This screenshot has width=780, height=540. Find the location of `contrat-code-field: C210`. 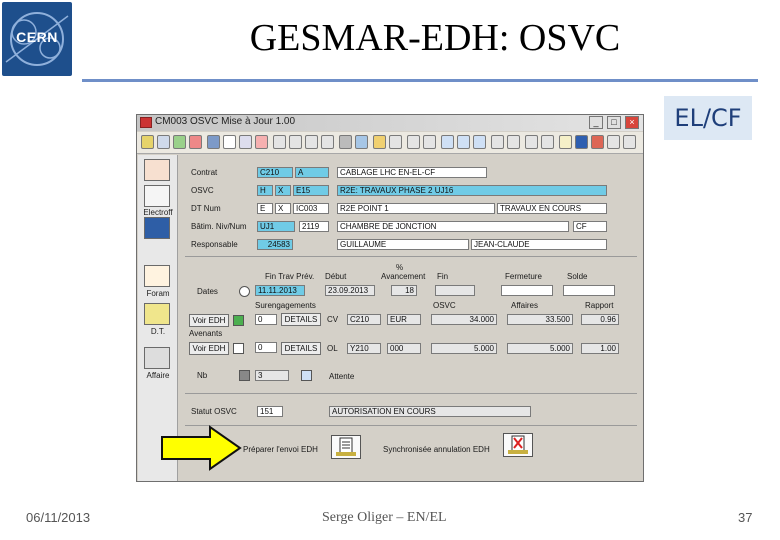

contrat-code-field: C210 is located at coordinates (275, 172).